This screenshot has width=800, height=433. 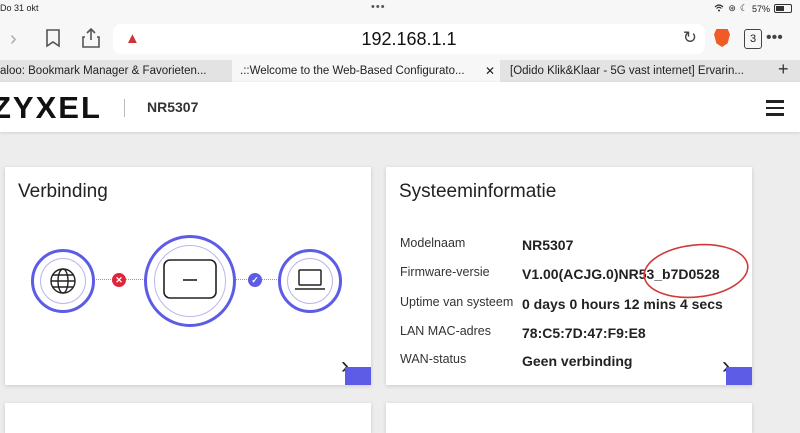 I want to click on sysinfo-more-button, so click(x=739, y=376).